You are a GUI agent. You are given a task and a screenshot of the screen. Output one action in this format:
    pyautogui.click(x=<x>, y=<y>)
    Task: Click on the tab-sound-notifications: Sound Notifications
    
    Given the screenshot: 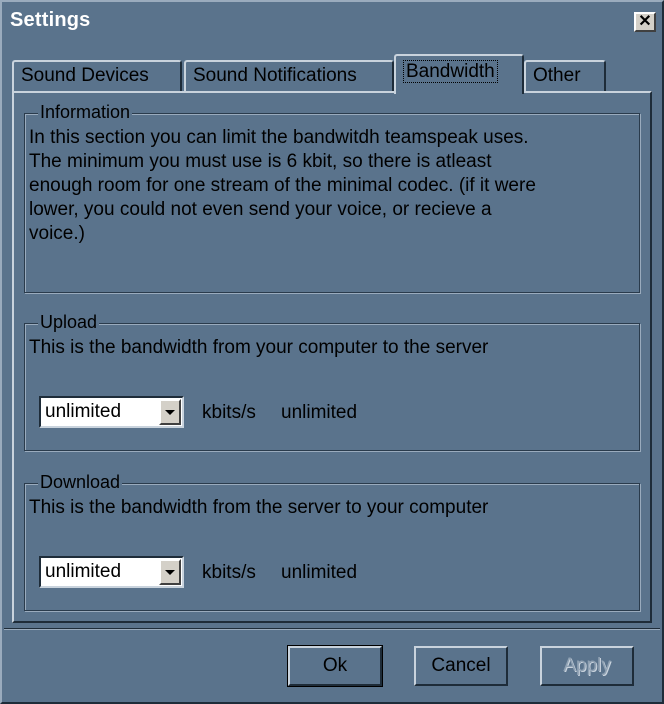 What is the action you would take?
    pyautogui.click(x=289, y=76)
    